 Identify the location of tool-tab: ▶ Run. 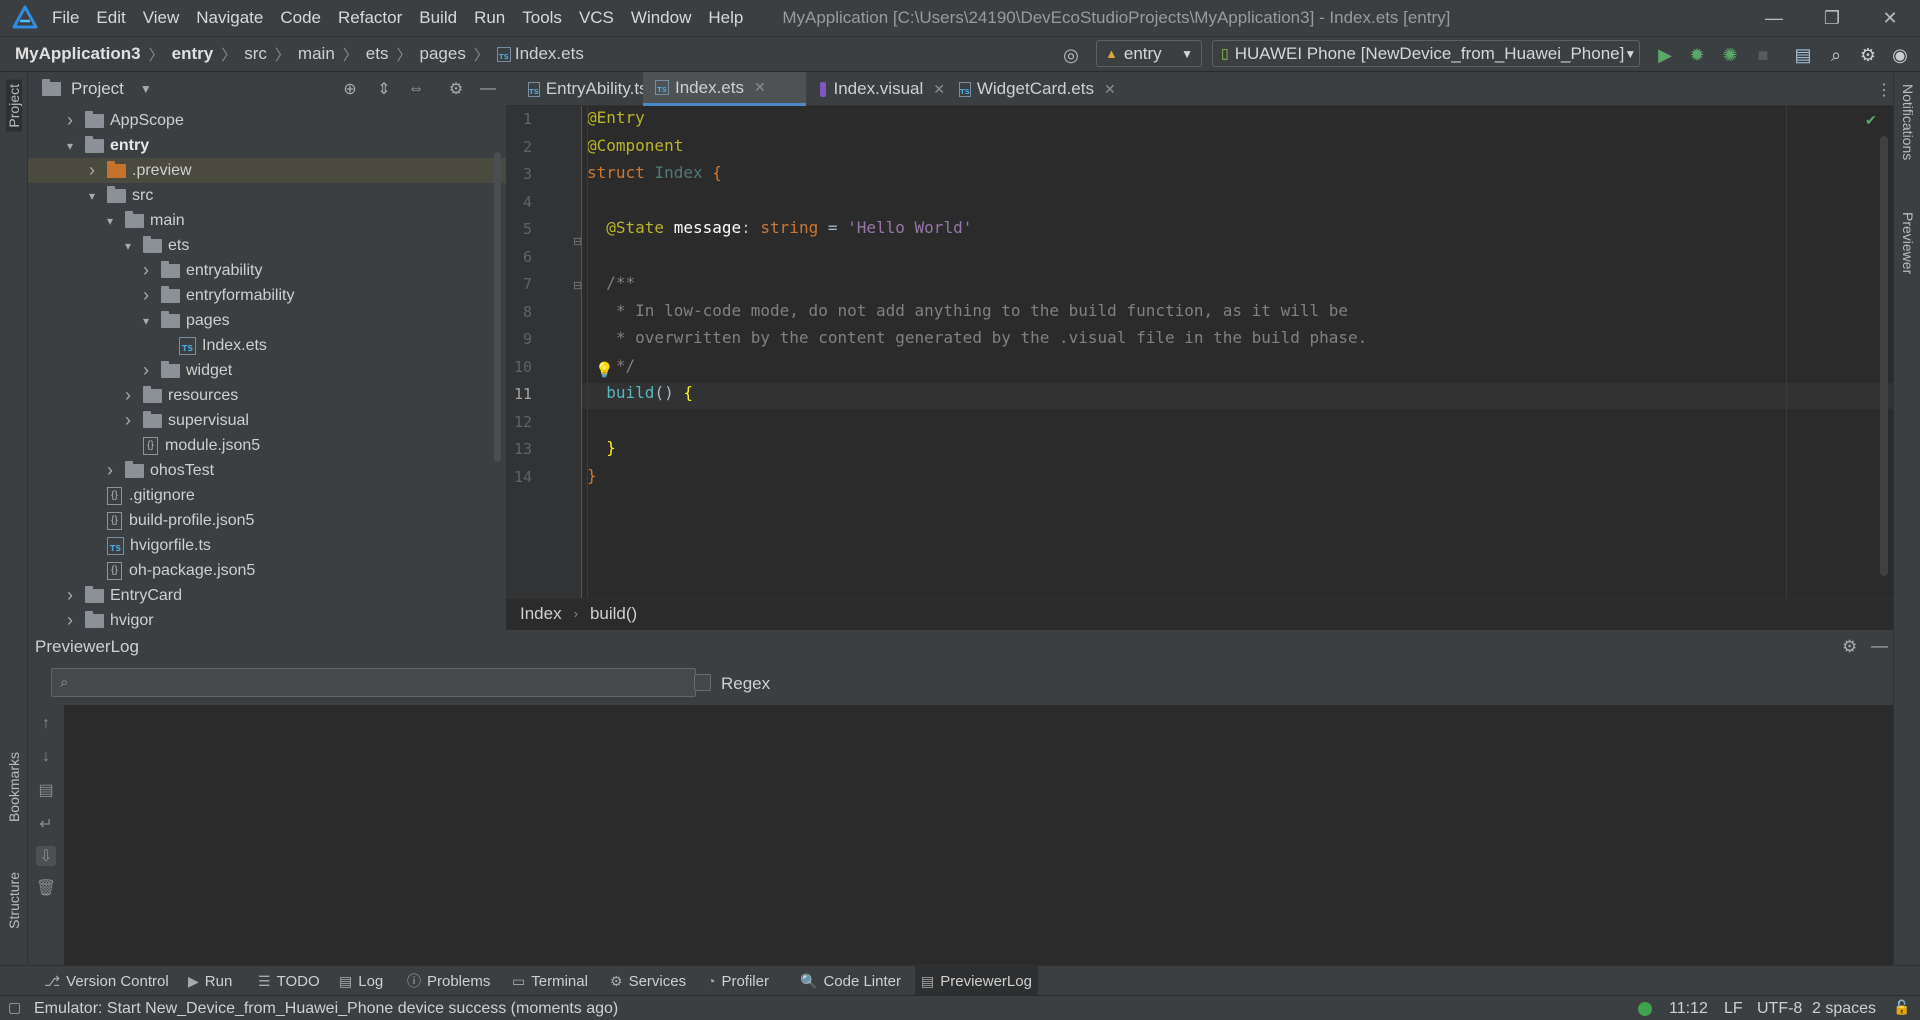
(210, 981).